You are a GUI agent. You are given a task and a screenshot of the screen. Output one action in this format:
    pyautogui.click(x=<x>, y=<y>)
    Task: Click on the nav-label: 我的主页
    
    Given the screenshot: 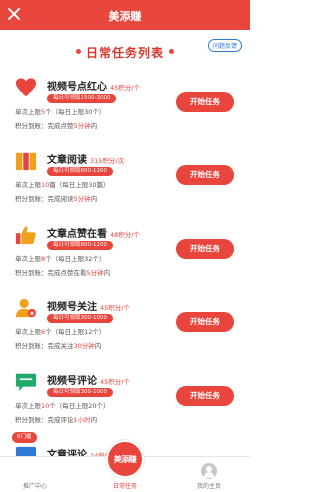 What is the action you would take?
    pyautogui.click(x=208, y=486)
    